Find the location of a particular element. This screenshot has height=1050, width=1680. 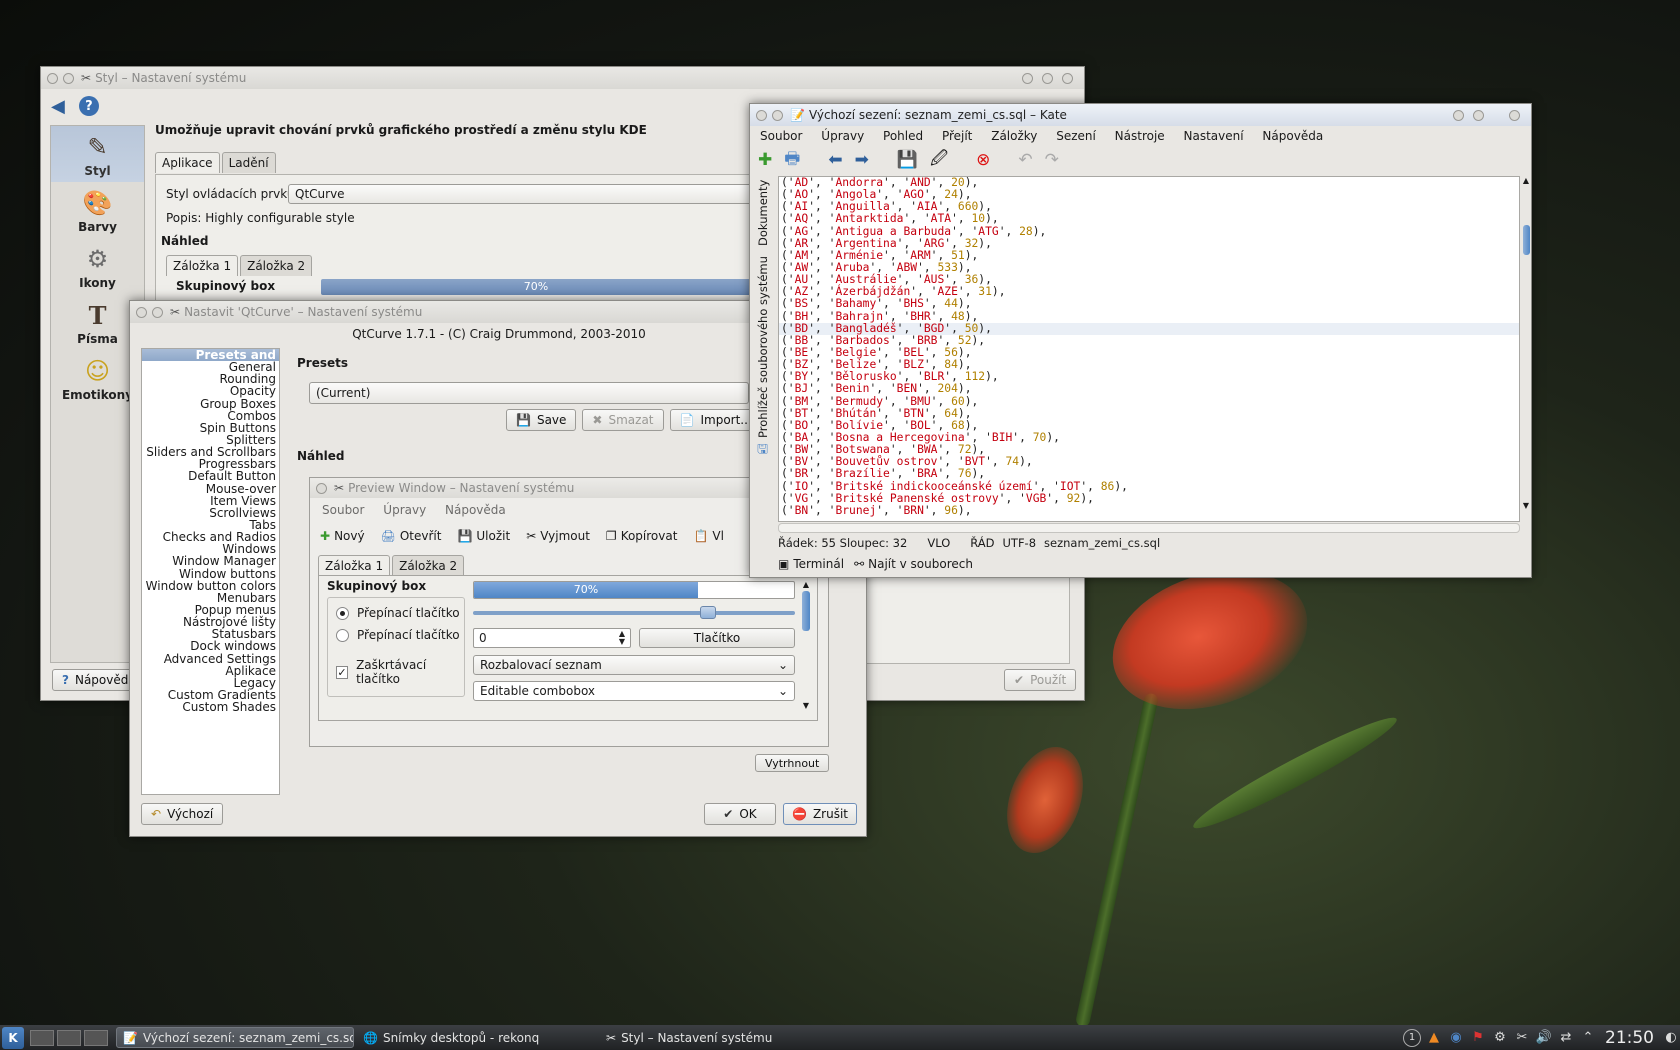

preview-editable-combo: Editable combobox ⌄ is located at coordinates (634, 691).